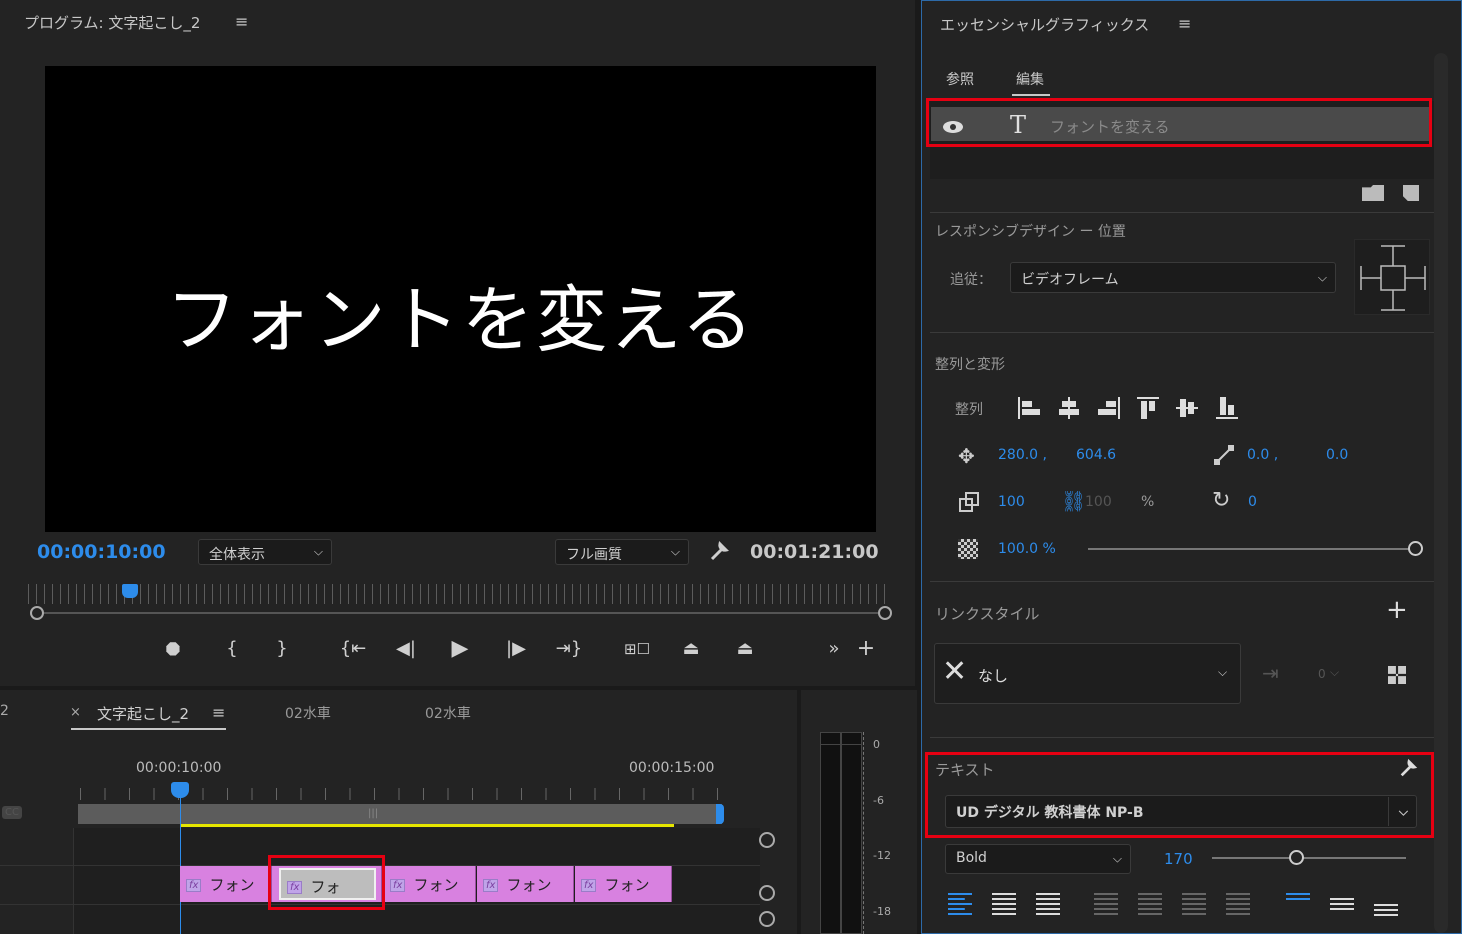  I want to click on justify-right-icon, so click(1194, 904).